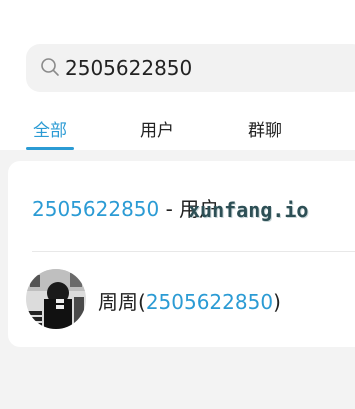 Image resolution: width=355 pixels, height=409 pixels. Describe the element at coordinates (50, 128) in the screenshot. I see `tab-all: 全部` at that location.